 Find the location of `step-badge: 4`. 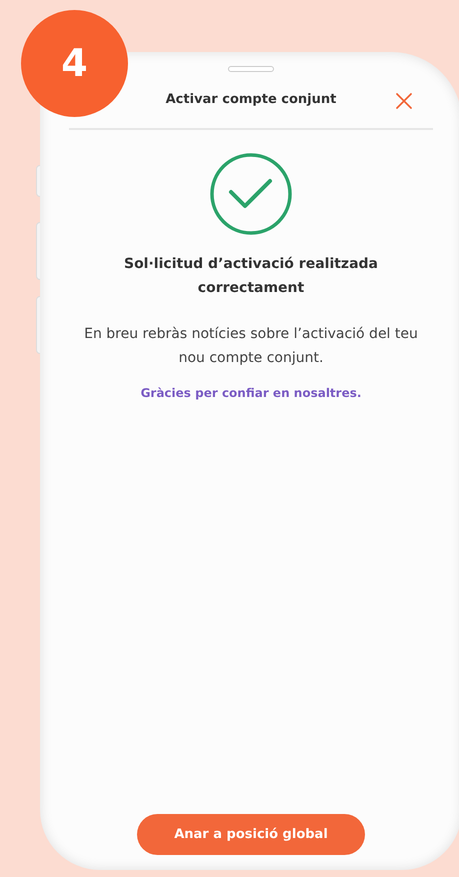

step-badge: 4 is located at coordinates (74, 63).